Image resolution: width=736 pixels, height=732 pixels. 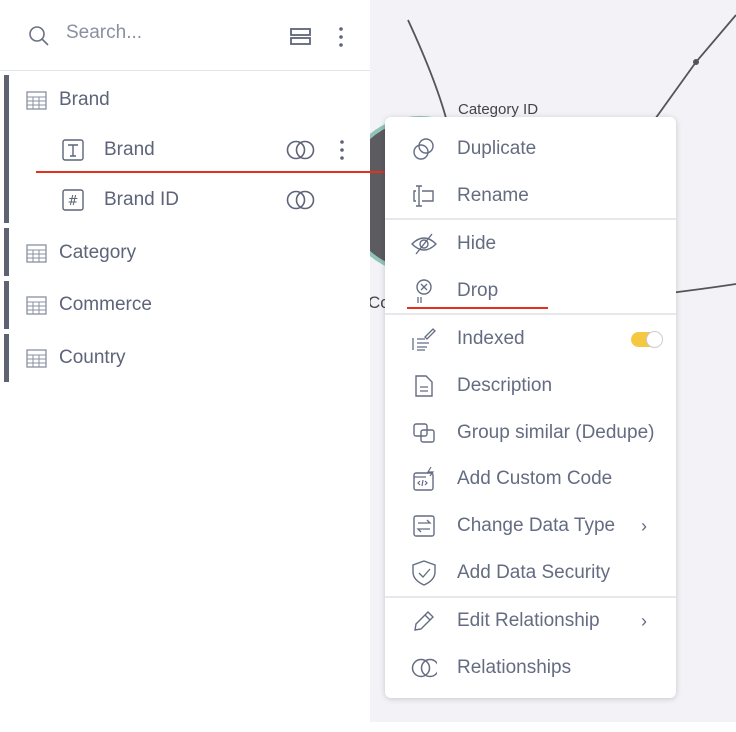 I want to click on number-type-icon: #, so click(x=73, y=200).